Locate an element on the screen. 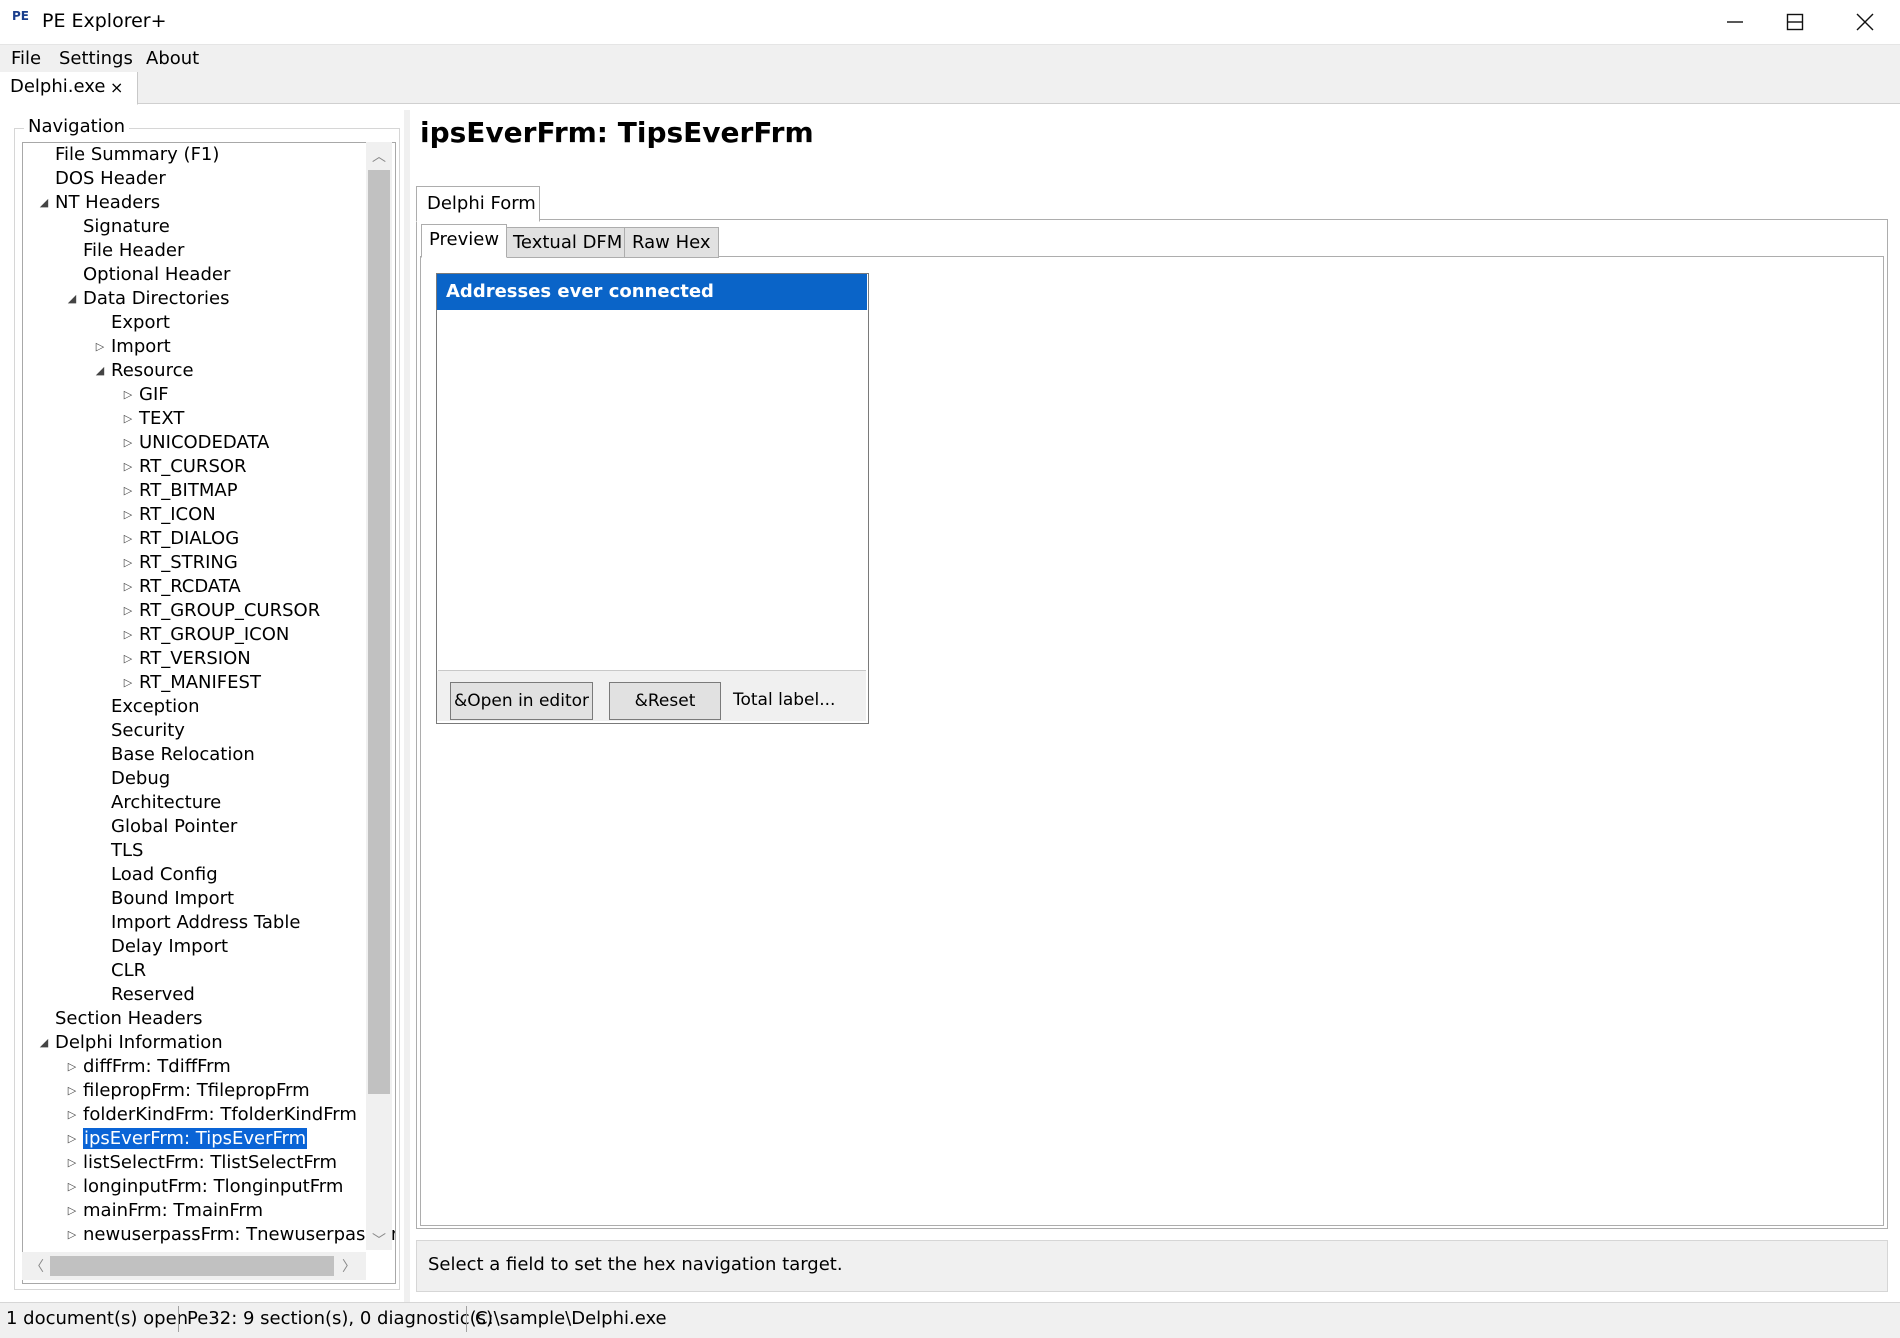 Image resolution: width=1900 pixels, height=1338 pixels. tree-horizontal-scroll-thumb is located at coordinates (192, 1266).